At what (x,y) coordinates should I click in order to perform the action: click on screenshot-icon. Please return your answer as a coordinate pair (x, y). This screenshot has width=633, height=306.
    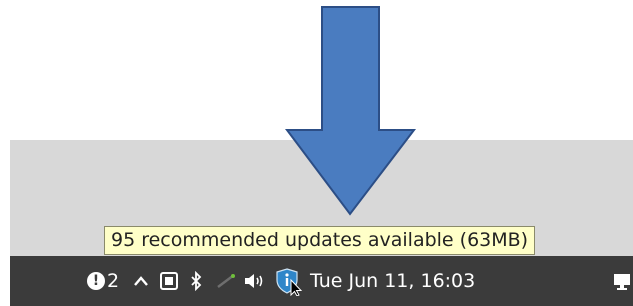
    Looking at the image, I should click on (169, 281).